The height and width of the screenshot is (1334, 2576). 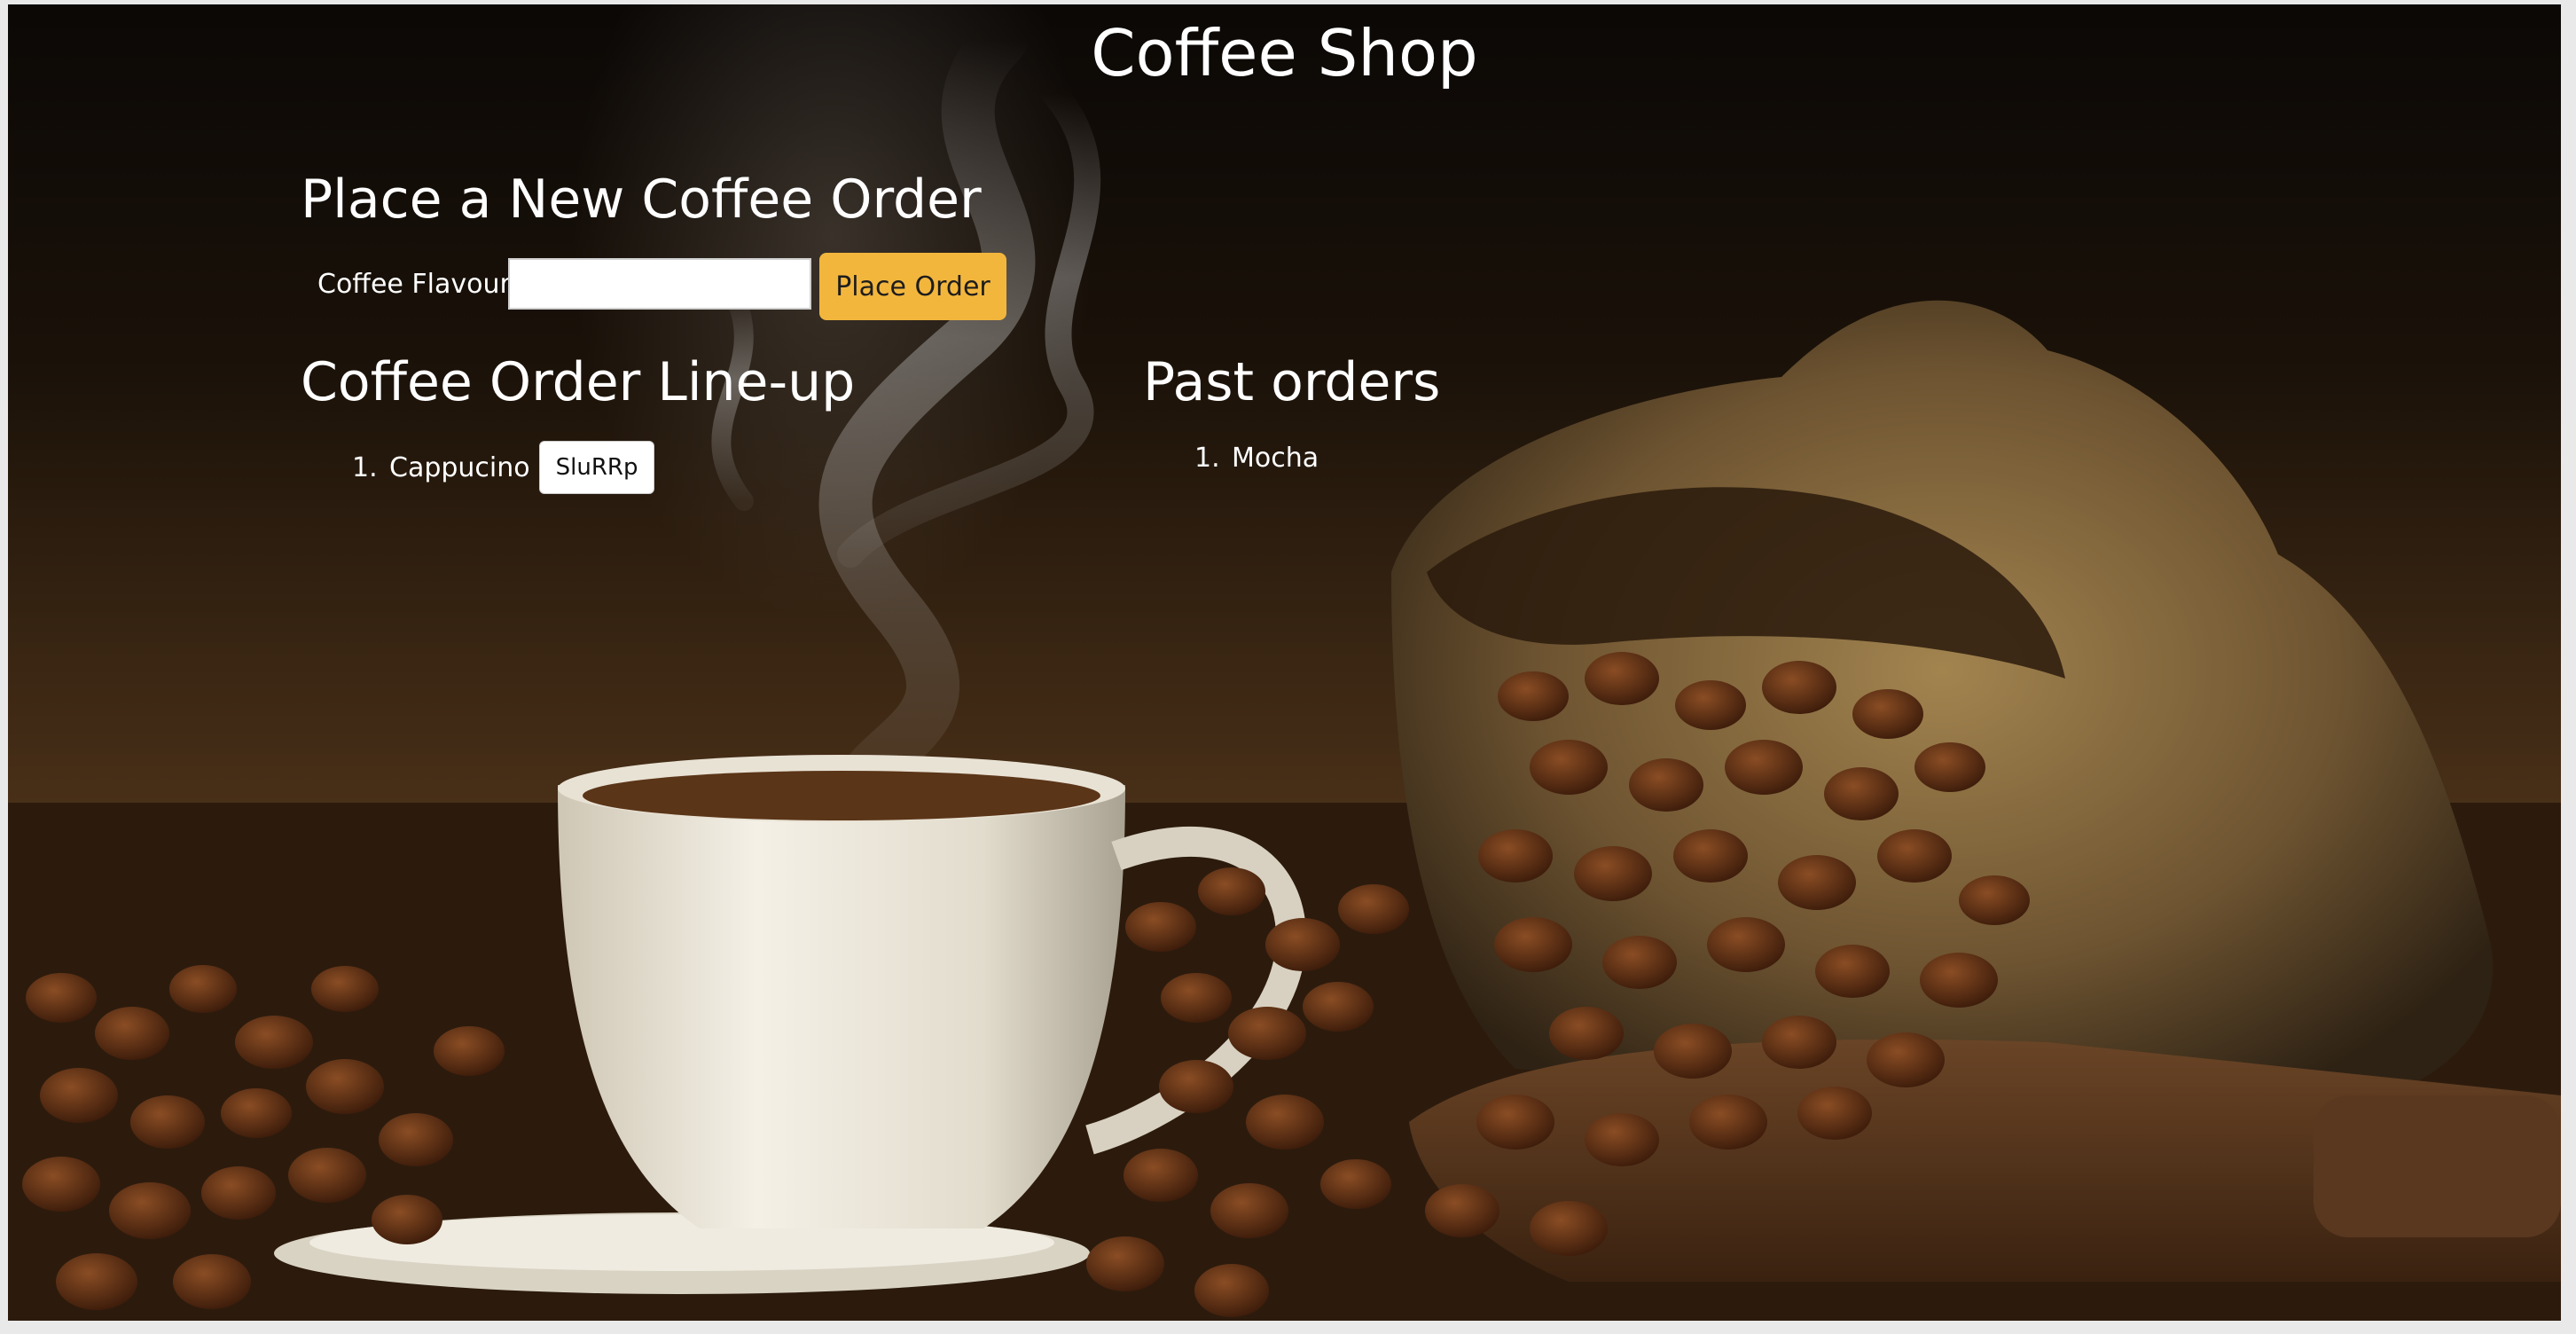 I want to click on page-title: Coffee Shop, so click(x=1284, y=53).